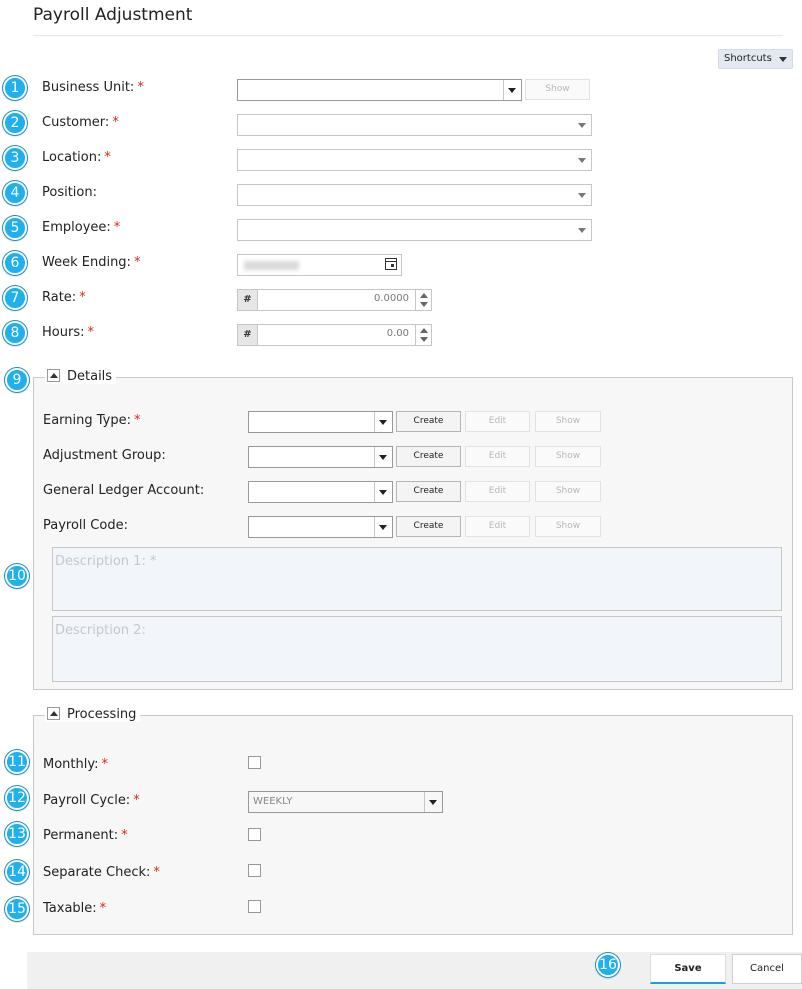 This screenshot has height=989, width=802. What do you see at coordinates (428, 491) in the screenshot?
I see `general-ledger-account-create-button: Create` at bounding box center [428, 491].